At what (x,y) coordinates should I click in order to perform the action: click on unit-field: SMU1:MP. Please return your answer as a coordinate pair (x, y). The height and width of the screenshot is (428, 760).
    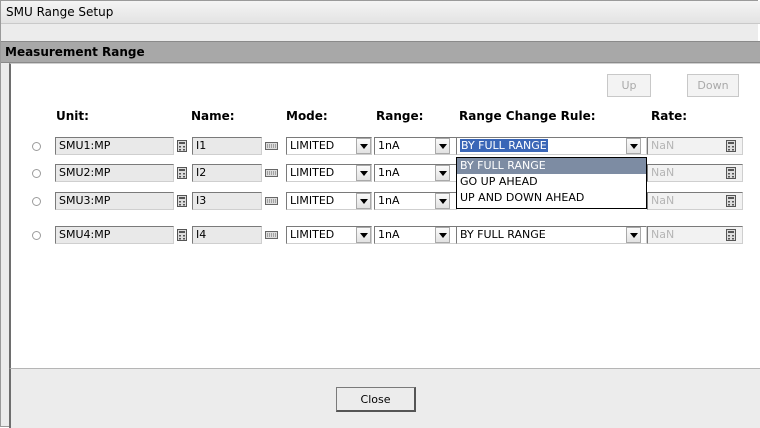
    Looking at the image, I should click on (114, 146).